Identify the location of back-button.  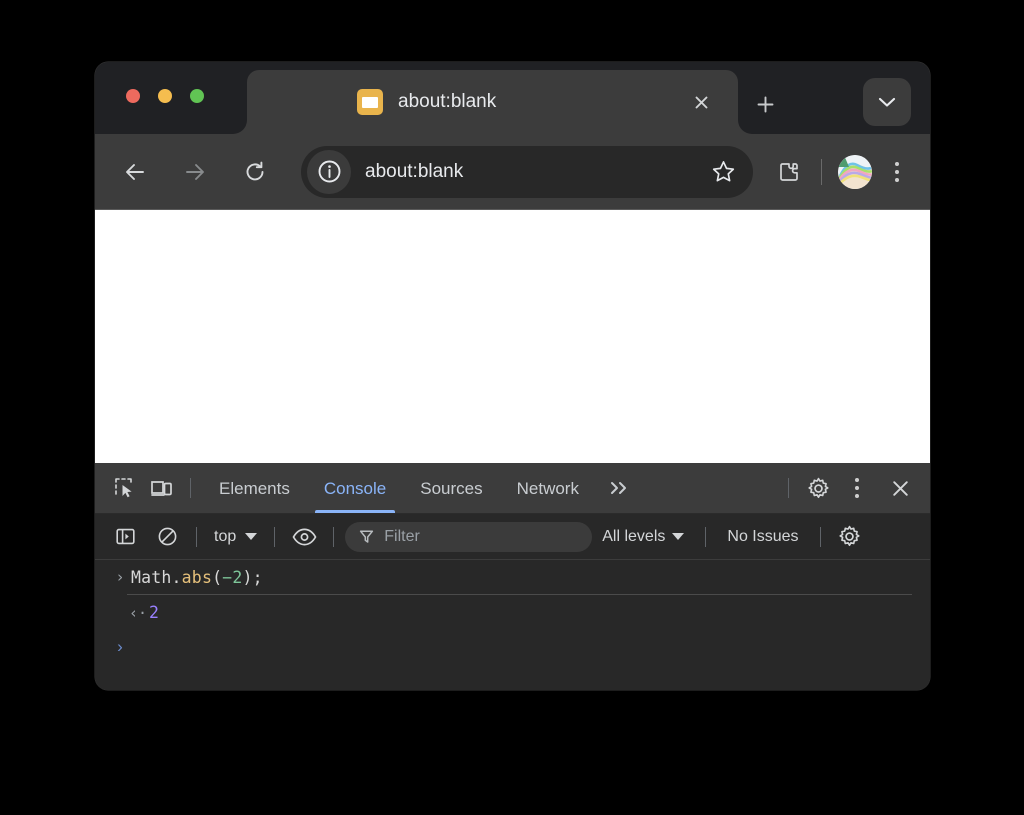
(135, 172).